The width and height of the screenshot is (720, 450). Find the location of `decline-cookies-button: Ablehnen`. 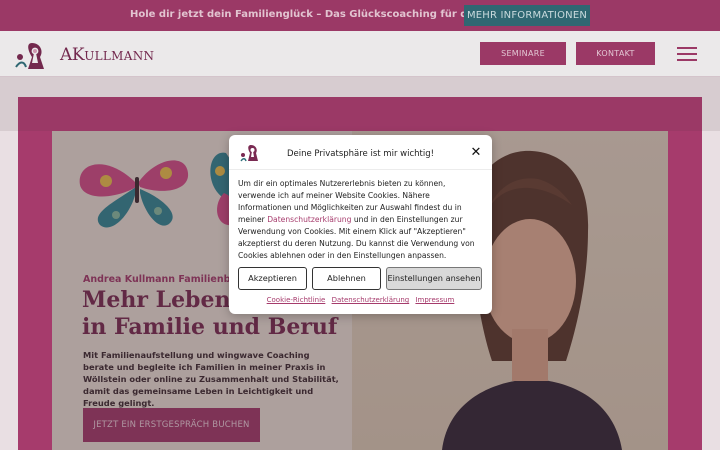

decline-cookies-button: Ablehnen is located at coordinates (346, 278).